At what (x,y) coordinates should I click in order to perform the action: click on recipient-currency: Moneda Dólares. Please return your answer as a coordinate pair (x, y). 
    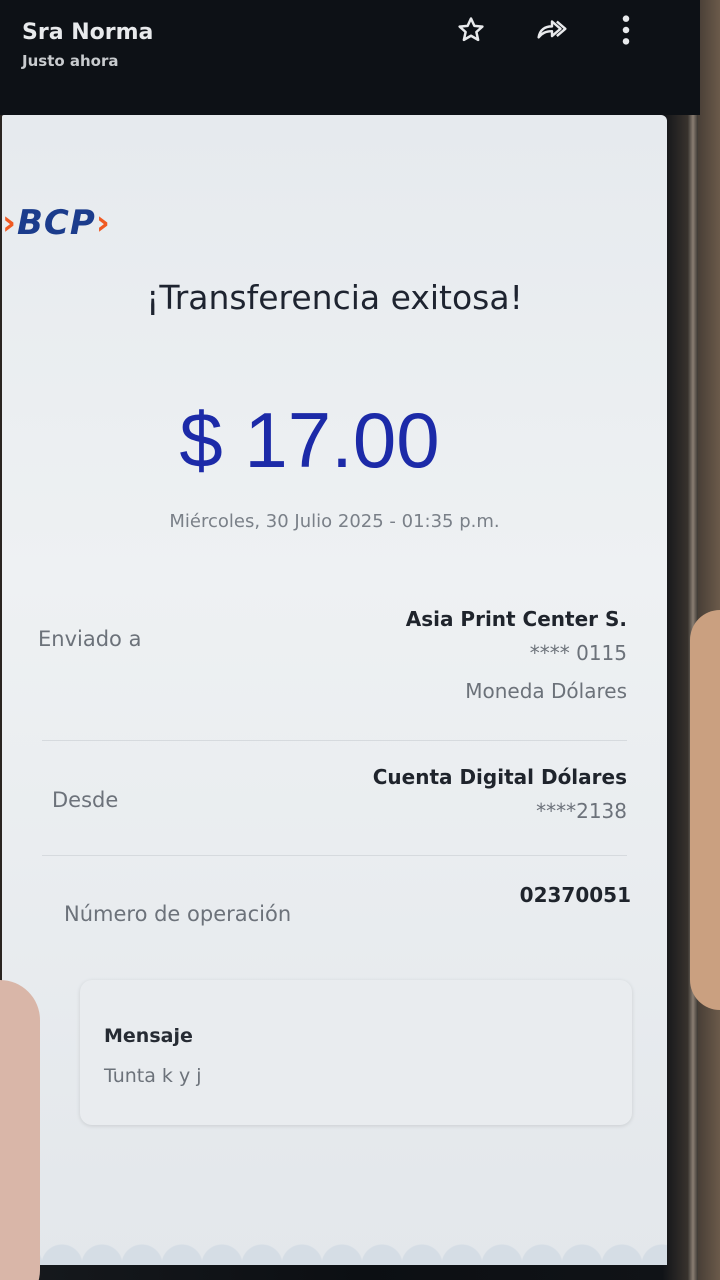
    Looking at the image, I should click on (546, 691).